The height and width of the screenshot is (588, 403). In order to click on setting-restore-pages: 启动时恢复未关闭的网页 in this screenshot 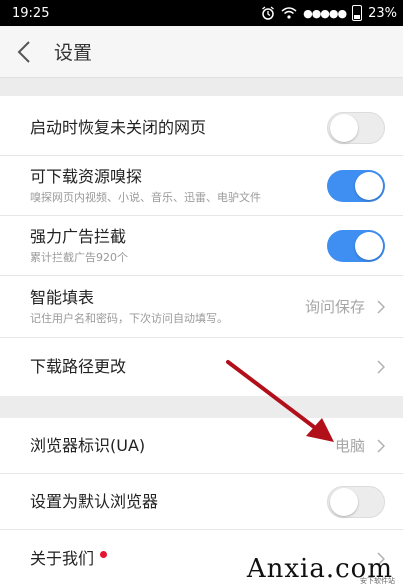, I will do `click(201, 128)`.